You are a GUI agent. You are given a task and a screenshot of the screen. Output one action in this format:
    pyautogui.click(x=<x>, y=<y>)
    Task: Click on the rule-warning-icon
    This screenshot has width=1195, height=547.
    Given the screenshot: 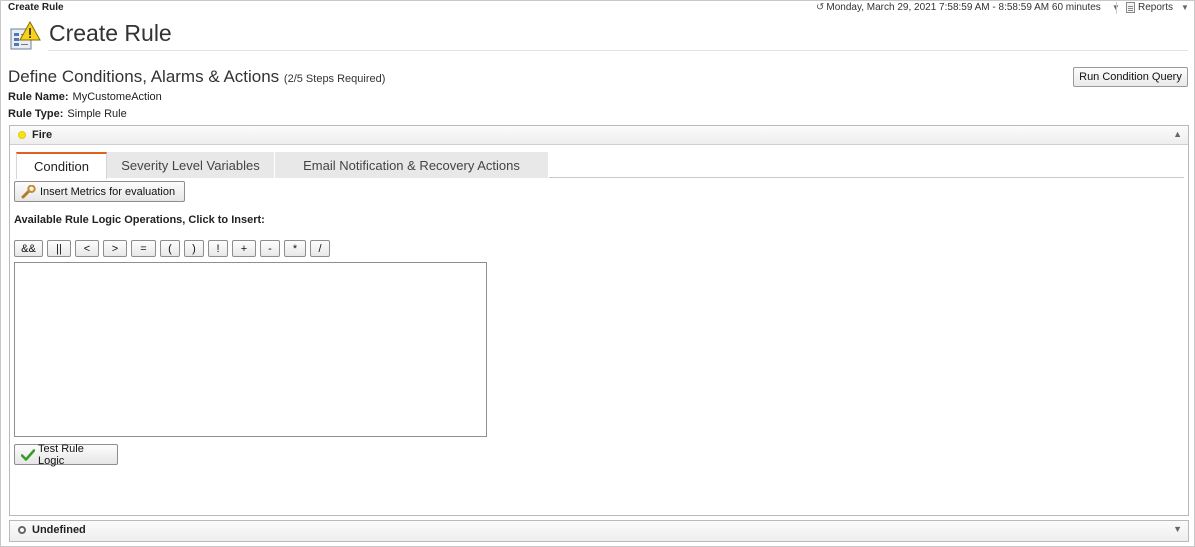 What is the action you would take?
    pyautogui.click(x=25, y=35)
    